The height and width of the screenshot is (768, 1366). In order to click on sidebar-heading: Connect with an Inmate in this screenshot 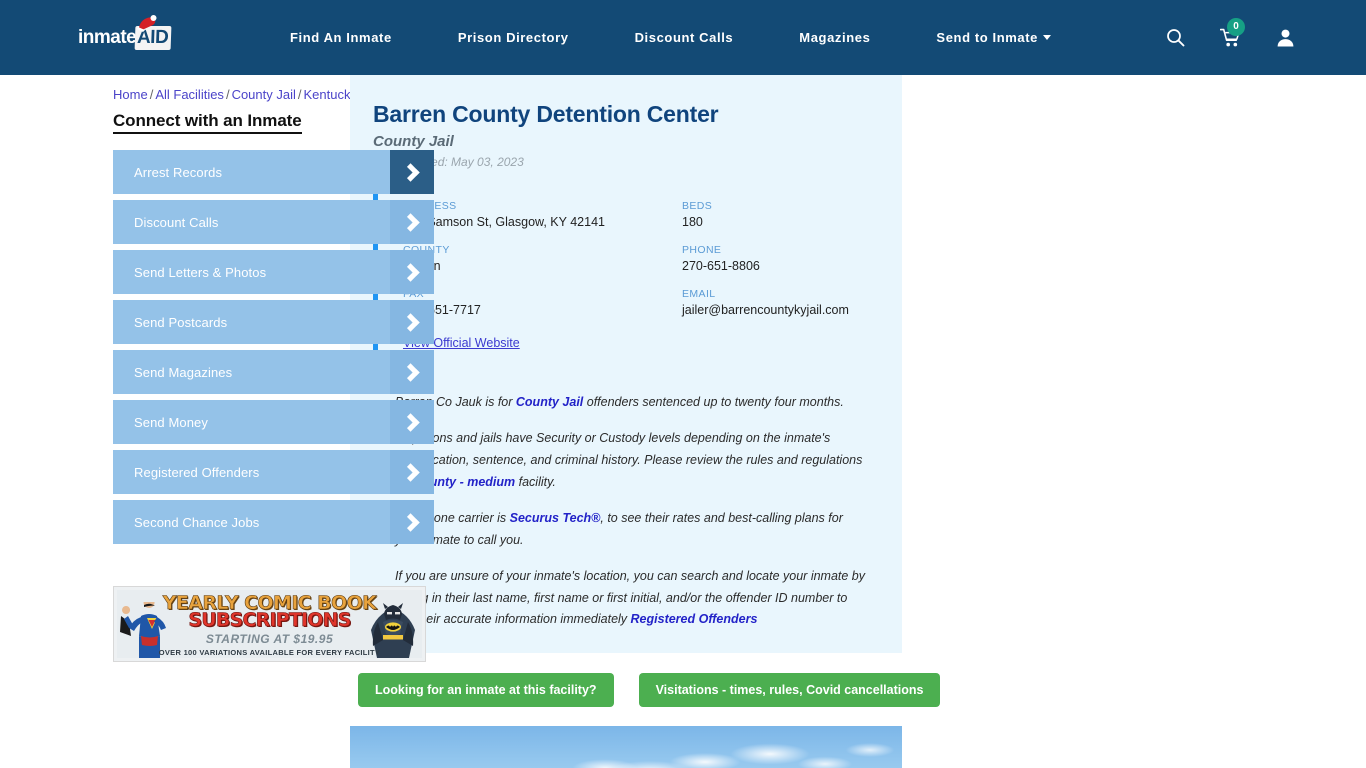, I will do `click(207, 122)`.